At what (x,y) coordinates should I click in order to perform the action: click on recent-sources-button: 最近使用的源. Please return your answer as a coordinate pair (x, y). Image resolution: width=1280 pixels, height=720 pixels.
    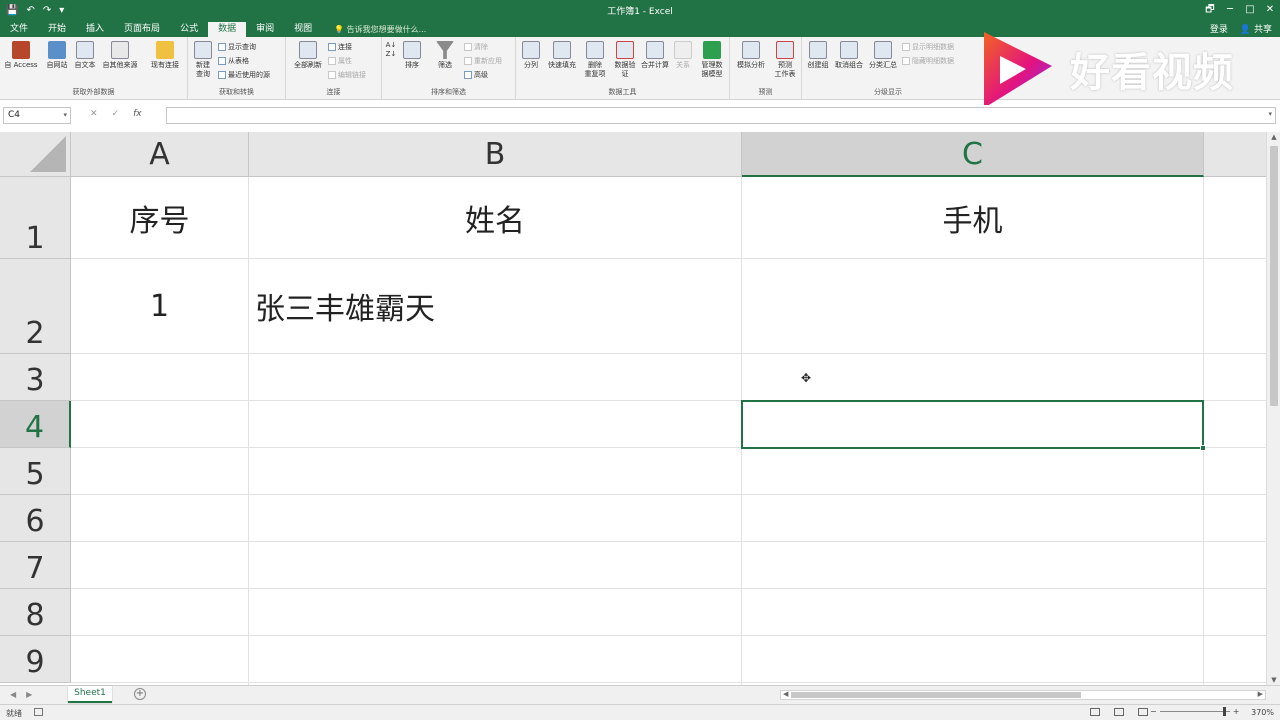
    Looking at the image, I should click on (244, 75).